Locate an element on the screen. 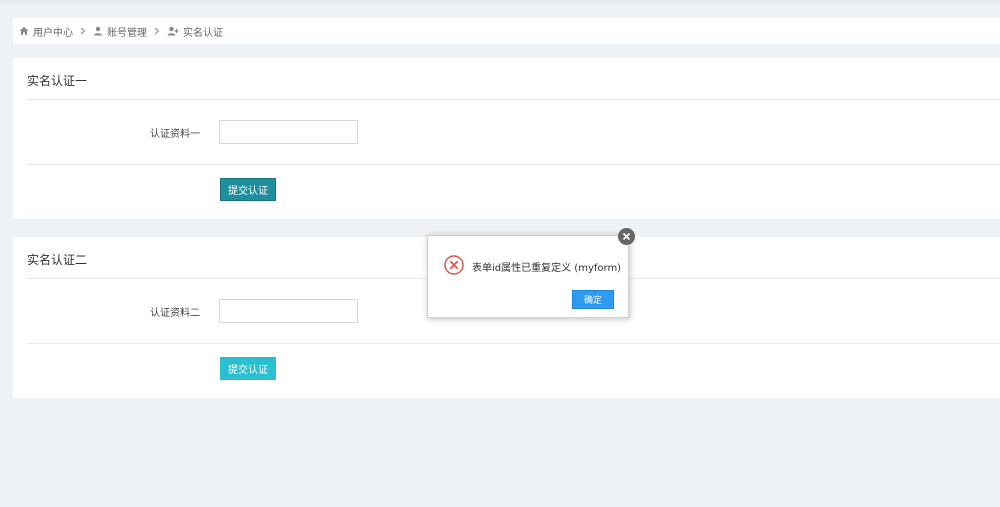 The image size is (1000, 507). breadcrumb-label: 用户中心 is located at coordinates (53, 33).